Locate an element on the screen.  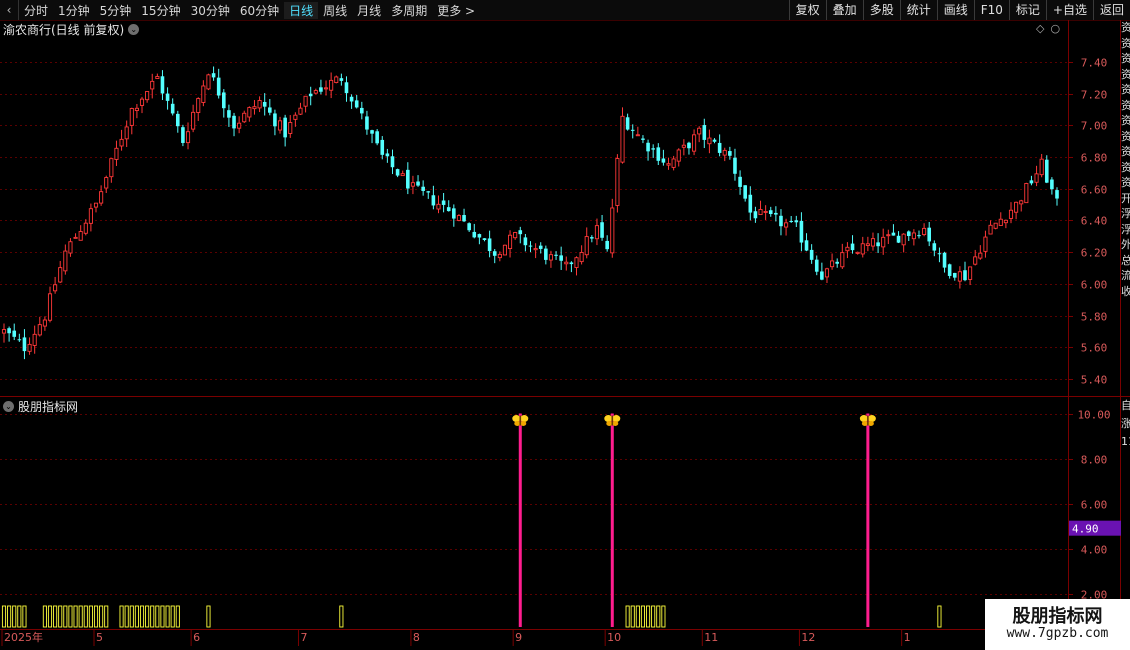
x-axis-label: 6 is located at coordinates (196, 637).